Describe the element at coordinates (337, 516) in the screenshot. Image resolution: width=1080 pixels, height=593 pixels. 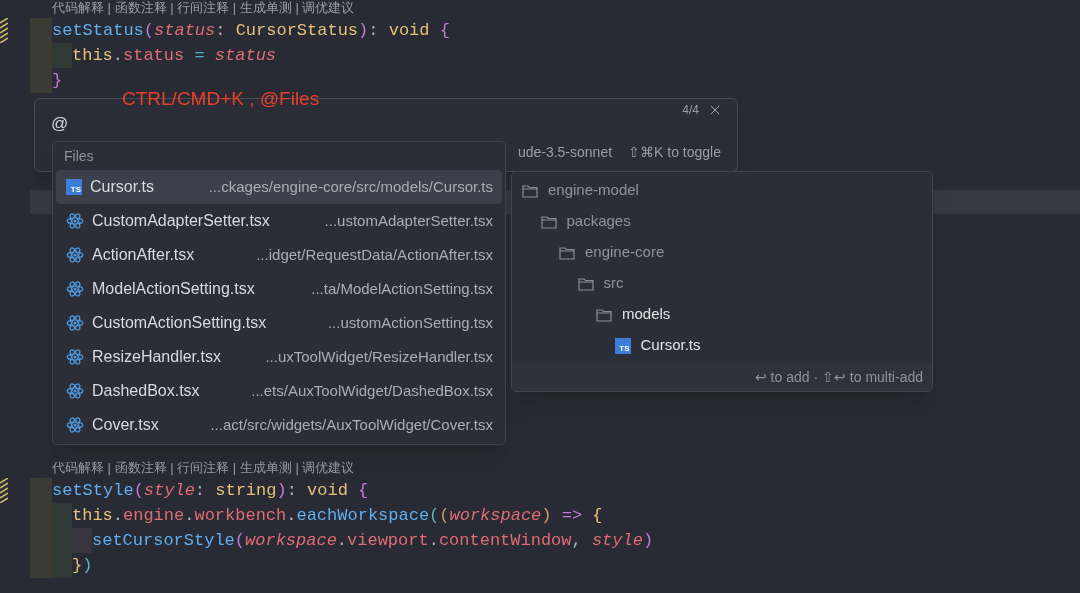
I see `code-line: this.engine.workbench.eachWorkspace((workspace) => {` at that location.